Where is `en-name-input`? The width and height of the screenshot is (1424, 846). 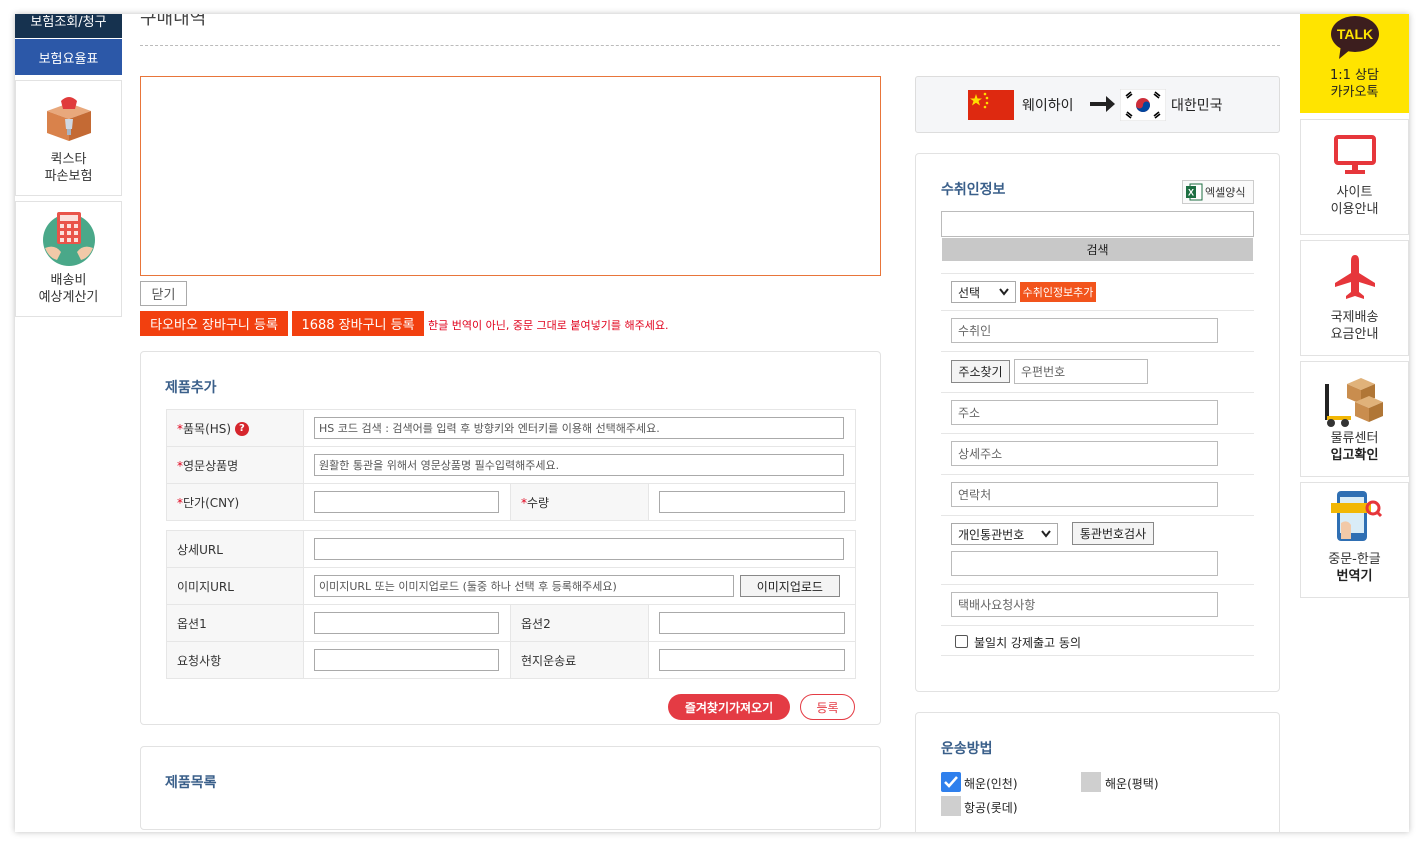
en-name-input is located at coordinates (579, 465).